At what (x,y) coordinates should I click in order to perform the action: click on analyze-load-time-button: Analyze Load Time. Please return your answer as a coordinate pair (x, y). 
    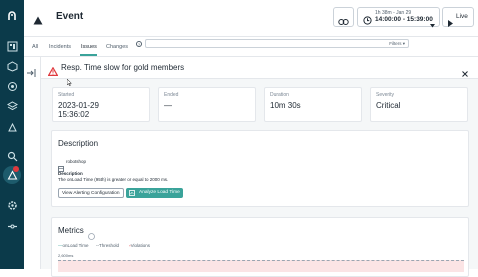
    Looking at the image, I should click on (154, 193).